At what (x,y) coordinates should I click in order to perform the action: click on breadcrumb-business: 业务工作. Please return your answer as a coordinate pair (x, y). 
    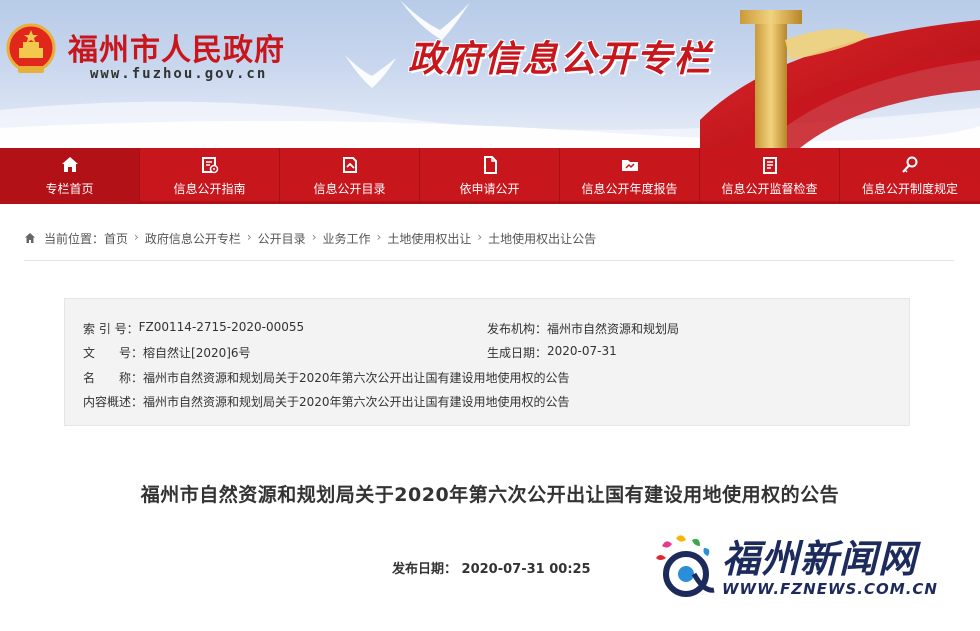
    Looking at the image, I should click on (347, 238).